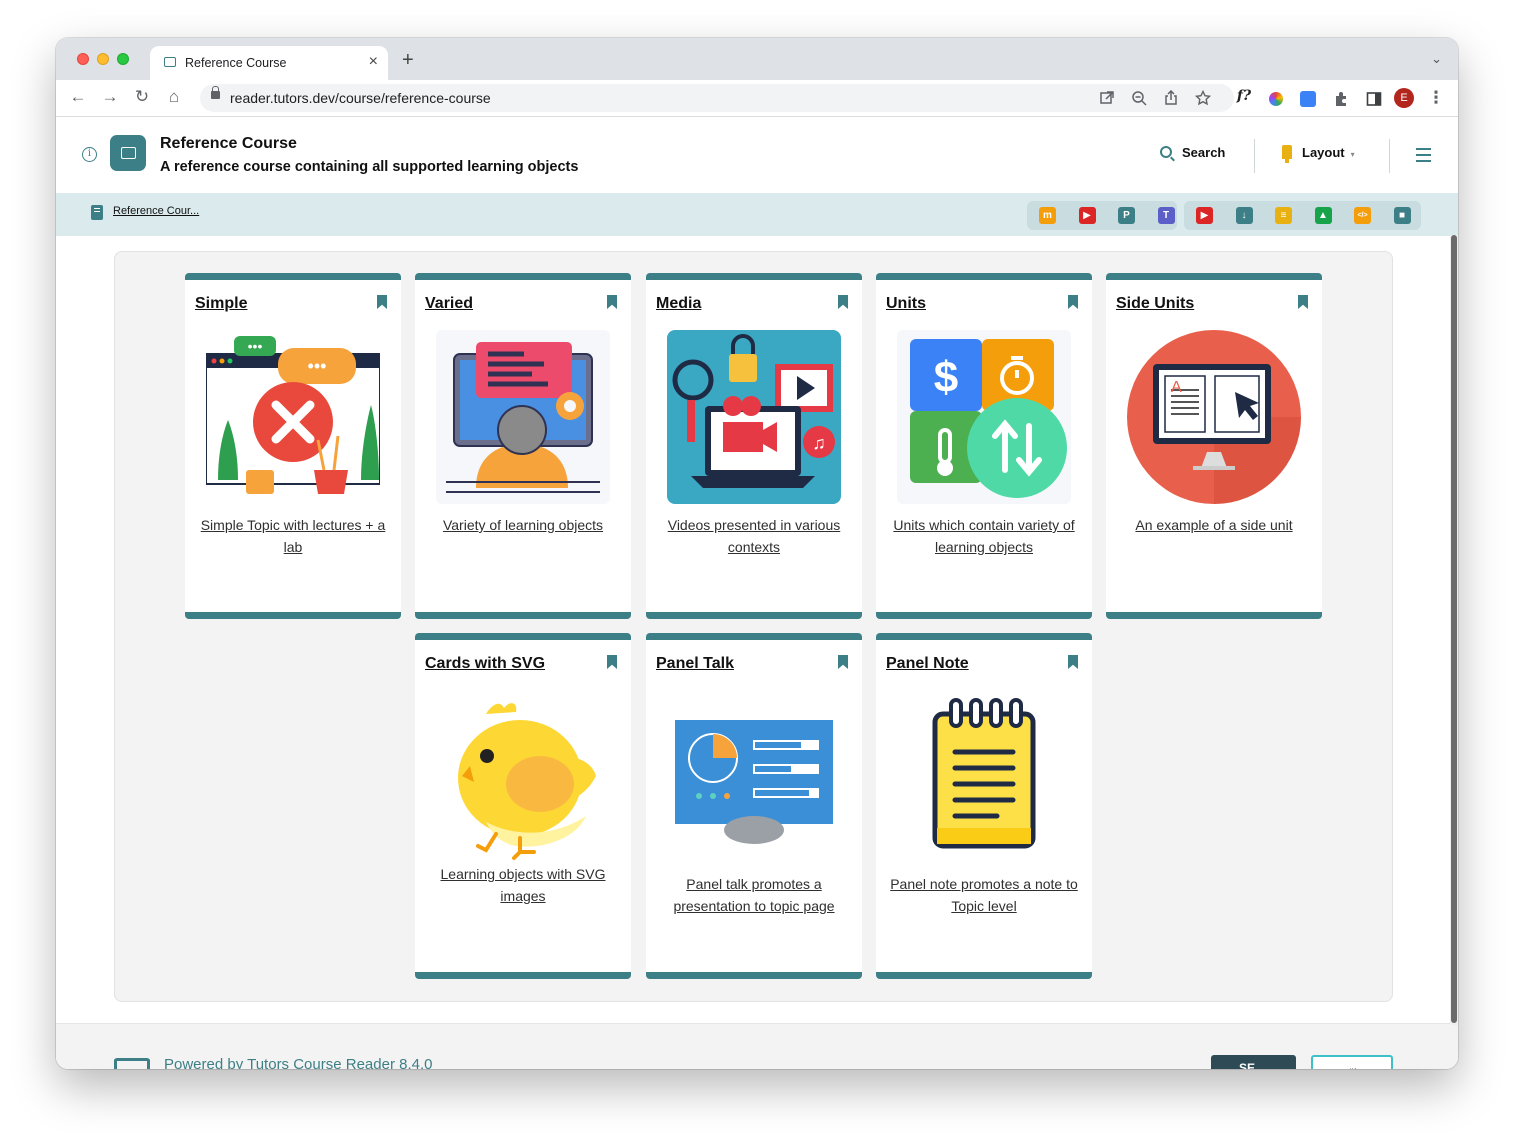 The image size is (1514, 1143). What do you see at coordinates (373, 62) in the screenshot?
I see `close-tab-icon: ×` at bounding box center [373, 62].